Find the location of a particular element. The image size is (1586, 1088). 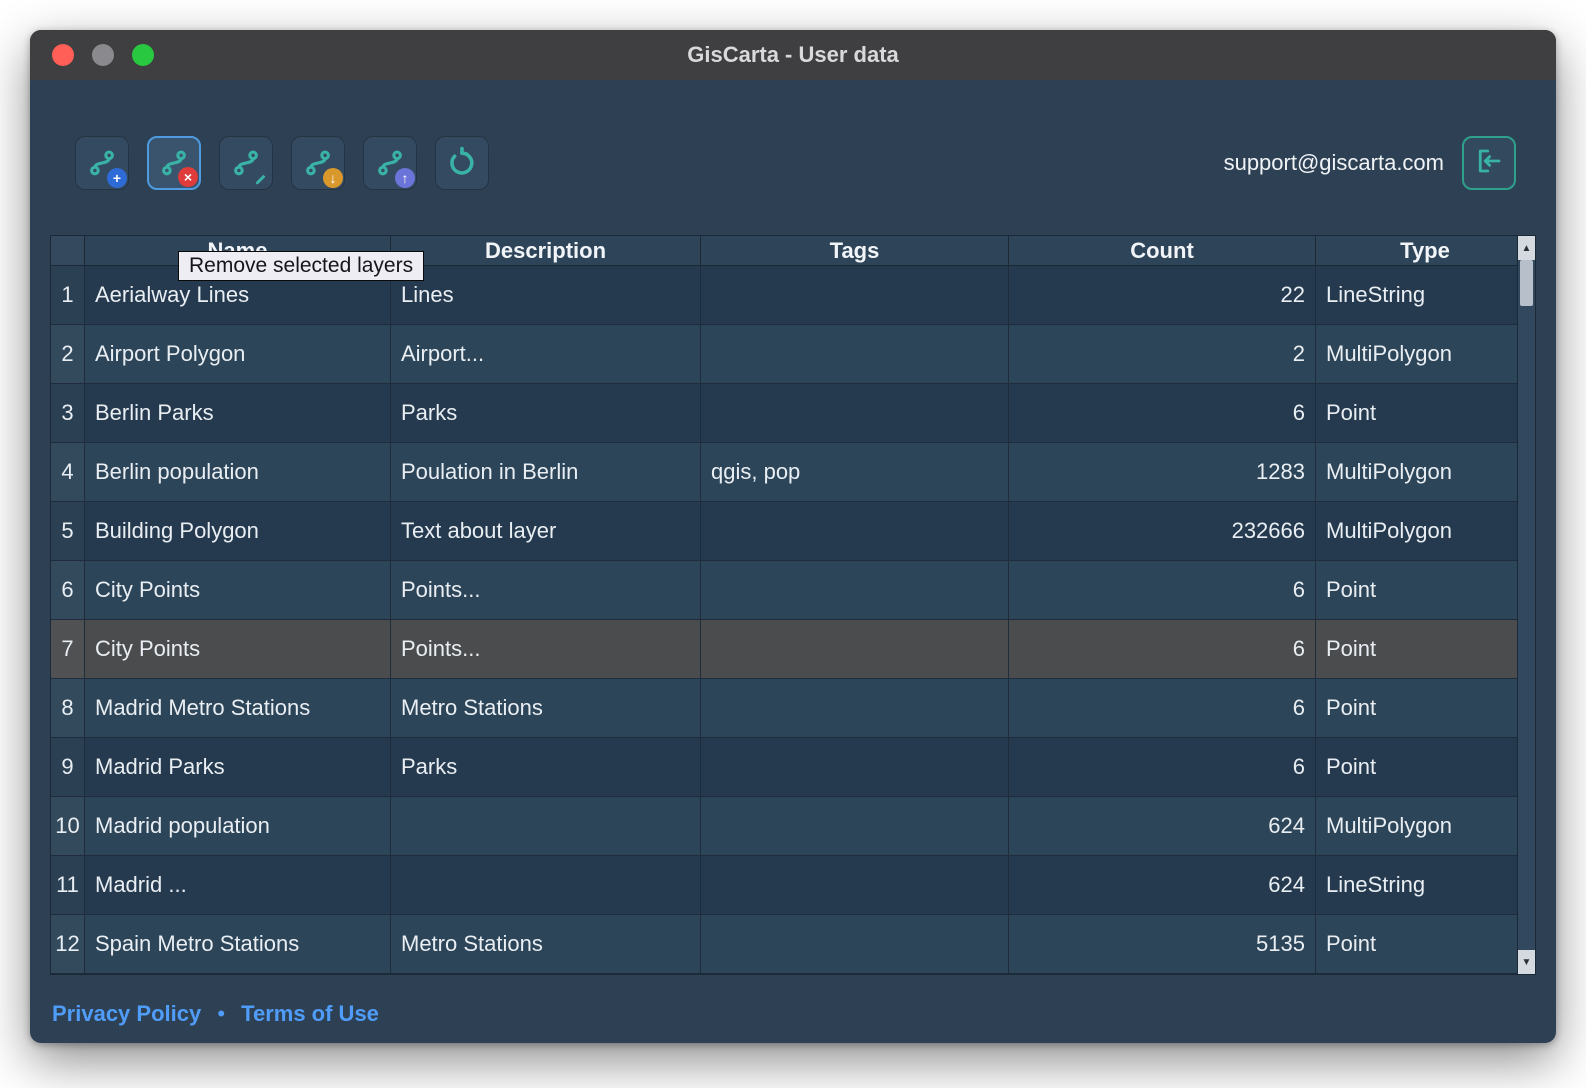

cell-num: 3 is located at coordinates (68, 413).